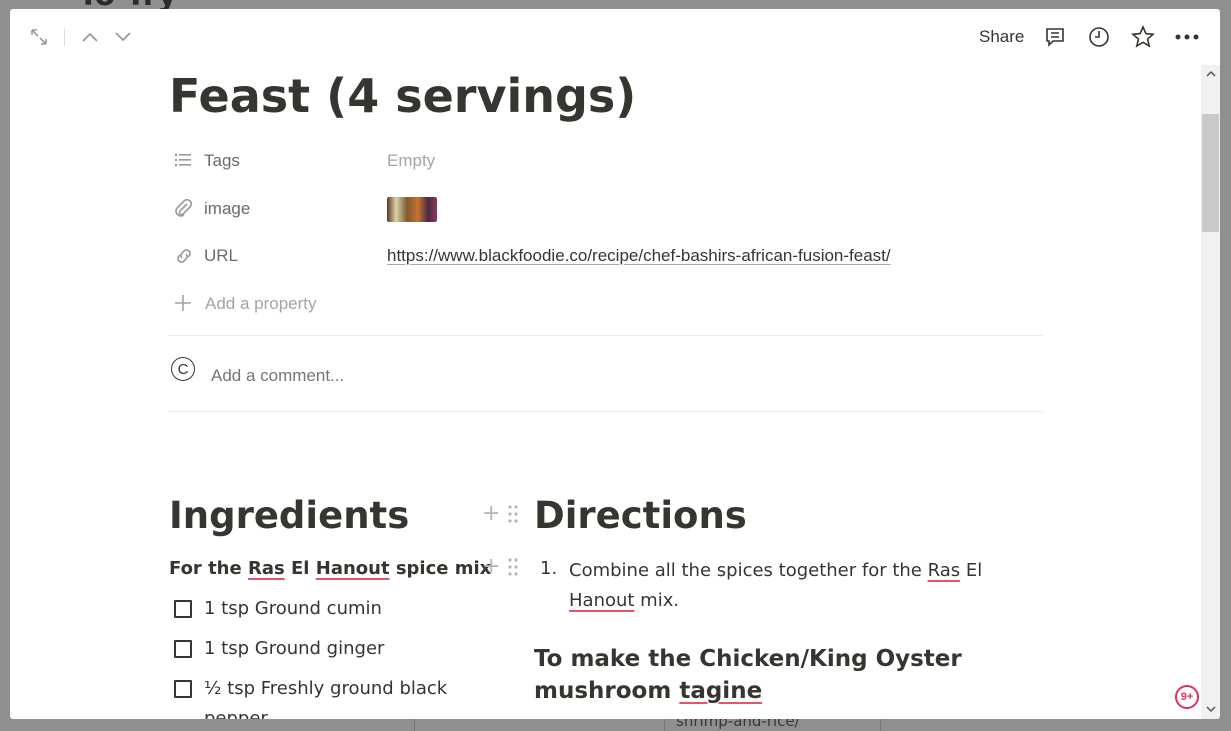  I want to click on share-button: Share, so click(1001, 37).